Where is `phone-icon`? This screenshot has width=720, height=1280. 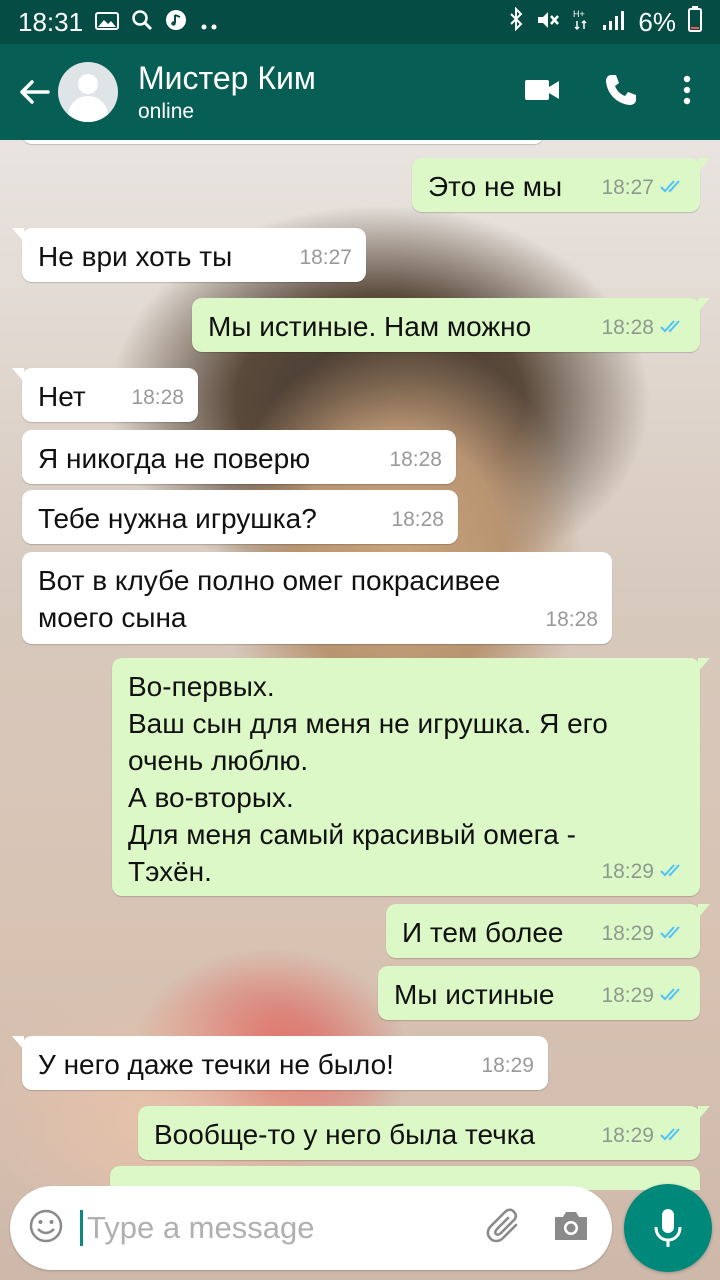
phone-icon is located at coordinates (621, 89).